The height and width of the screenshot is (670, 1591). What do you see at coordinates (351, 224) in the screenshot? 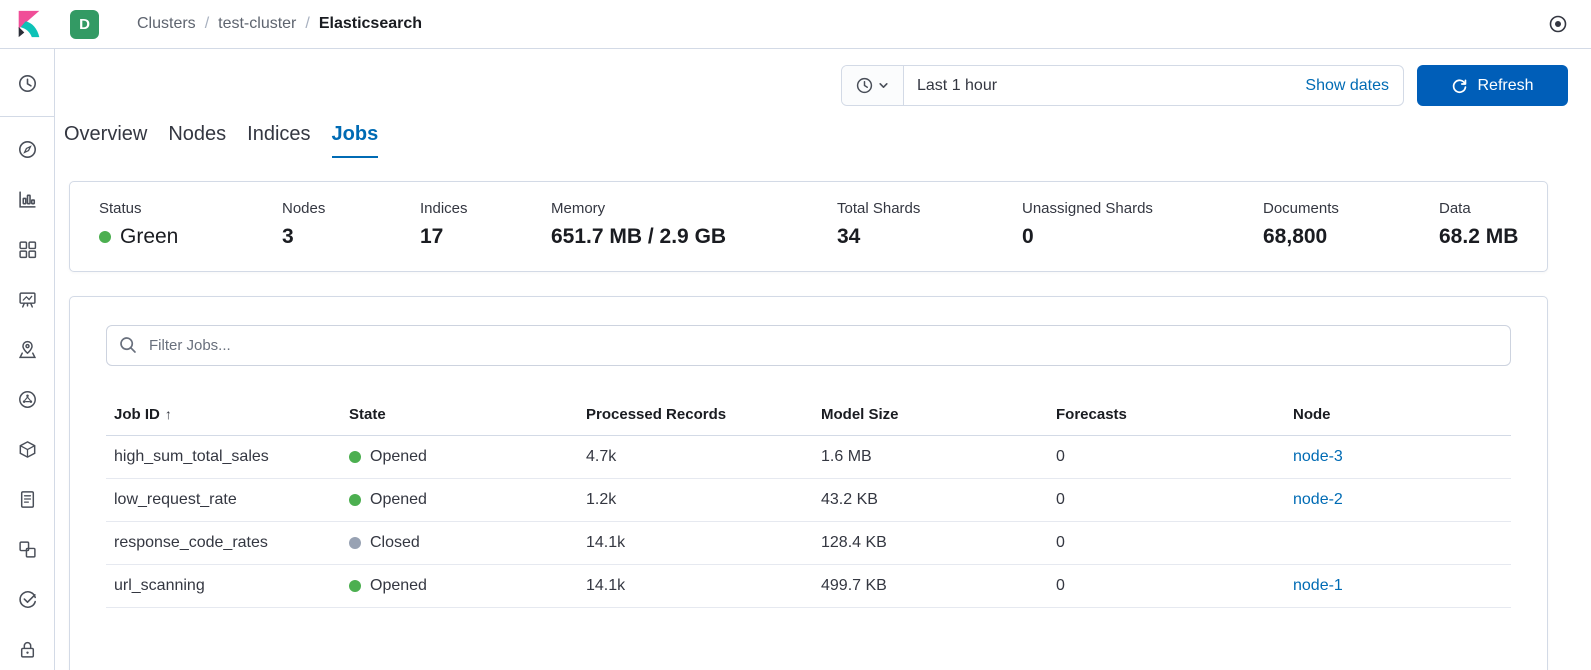
I see `stat-nodes: Nodes 3` at bounding box center [351, 224].